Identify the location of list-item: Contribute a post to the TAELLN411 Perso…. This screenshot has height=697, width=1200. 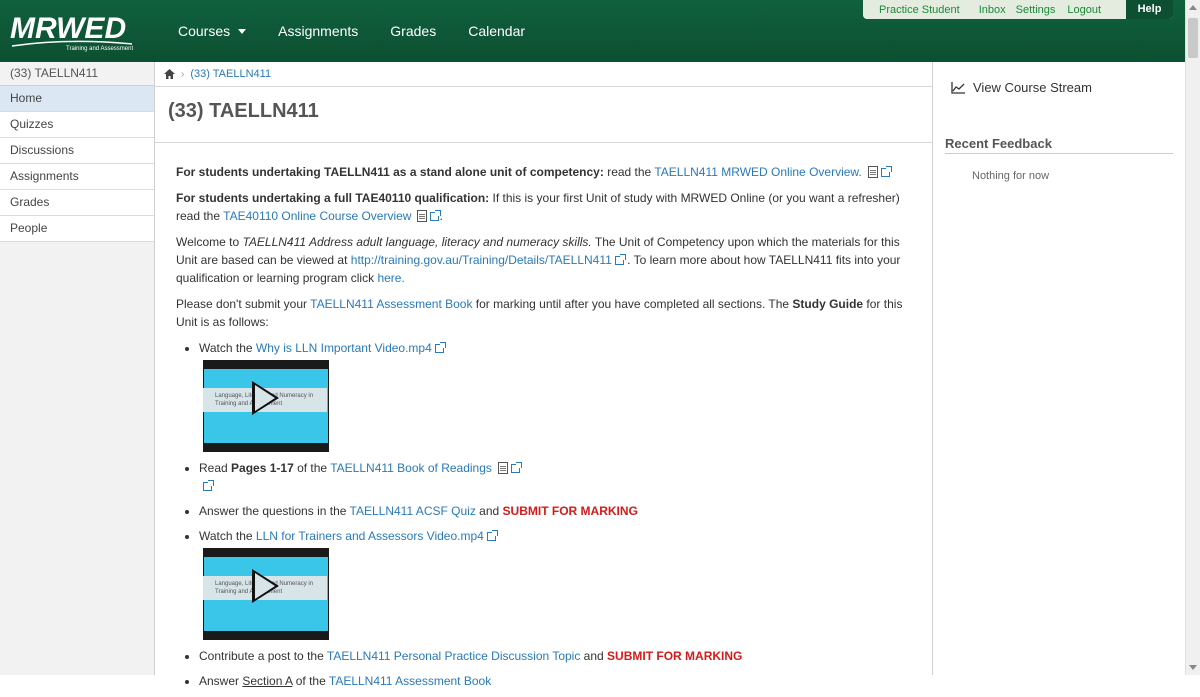
(556, 656).